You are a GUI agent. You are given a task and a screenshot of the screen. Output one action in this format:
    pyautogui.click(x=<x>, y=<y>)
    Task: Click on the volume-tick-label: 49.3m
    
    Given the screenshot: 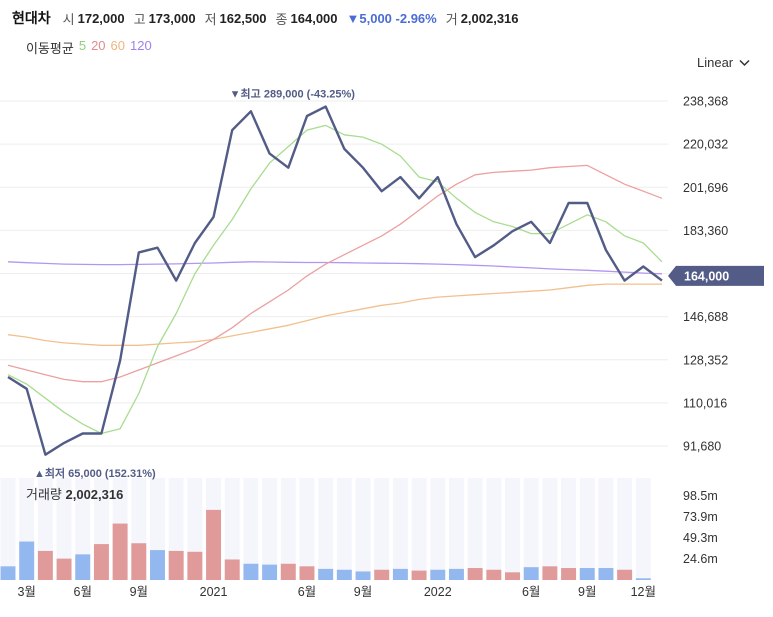 What is the action you would take?
    pyautogui.click(x=700, y=538)
    